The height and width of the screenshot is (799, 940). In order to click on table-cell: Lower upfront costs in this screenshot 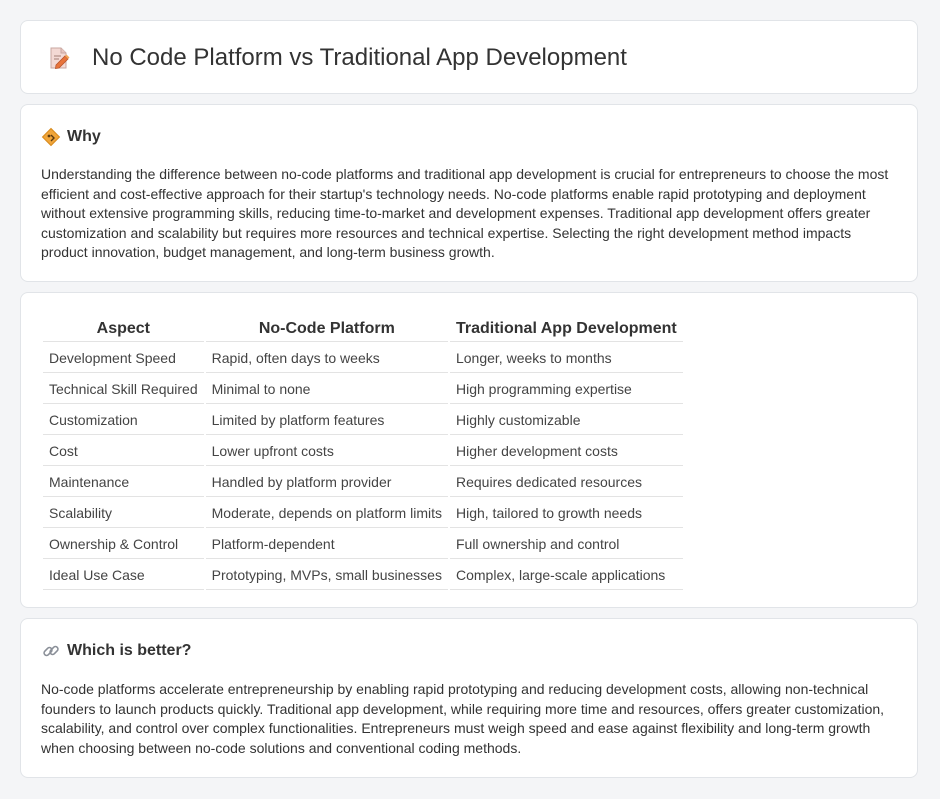, I will do `click(326, 451)`.